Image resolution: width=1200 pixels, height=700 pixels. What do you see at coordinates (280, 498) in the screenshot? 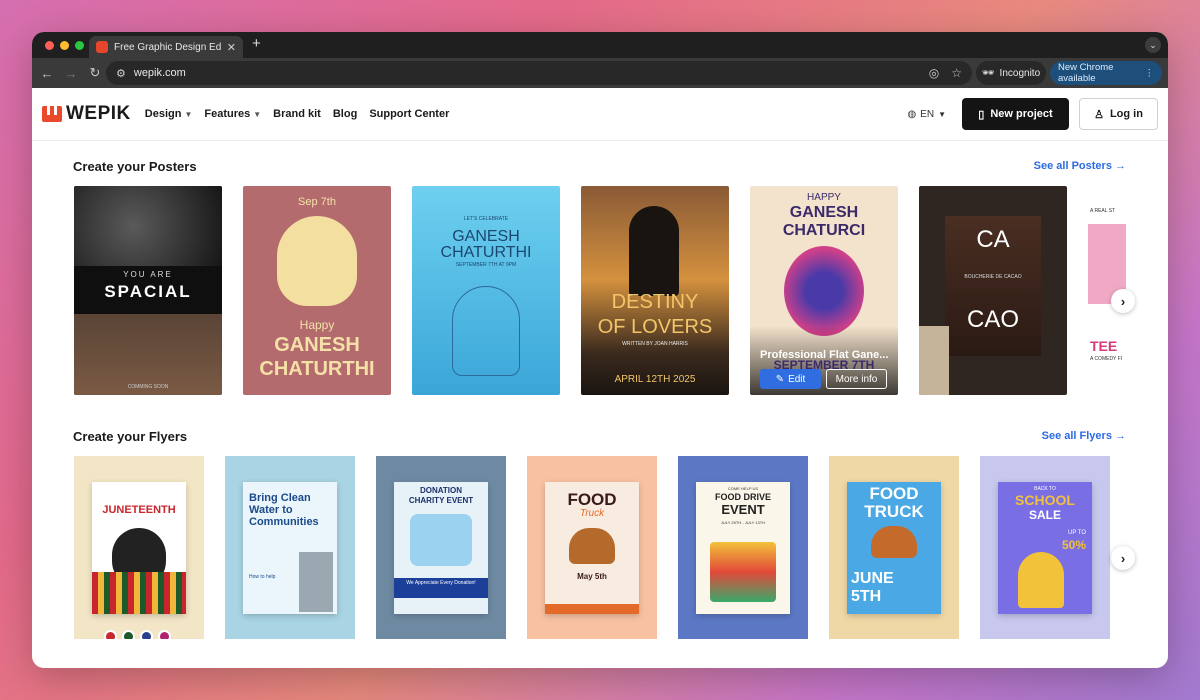
I see `flyer-line1: Bring Clean` at bounding box center [280, 498].